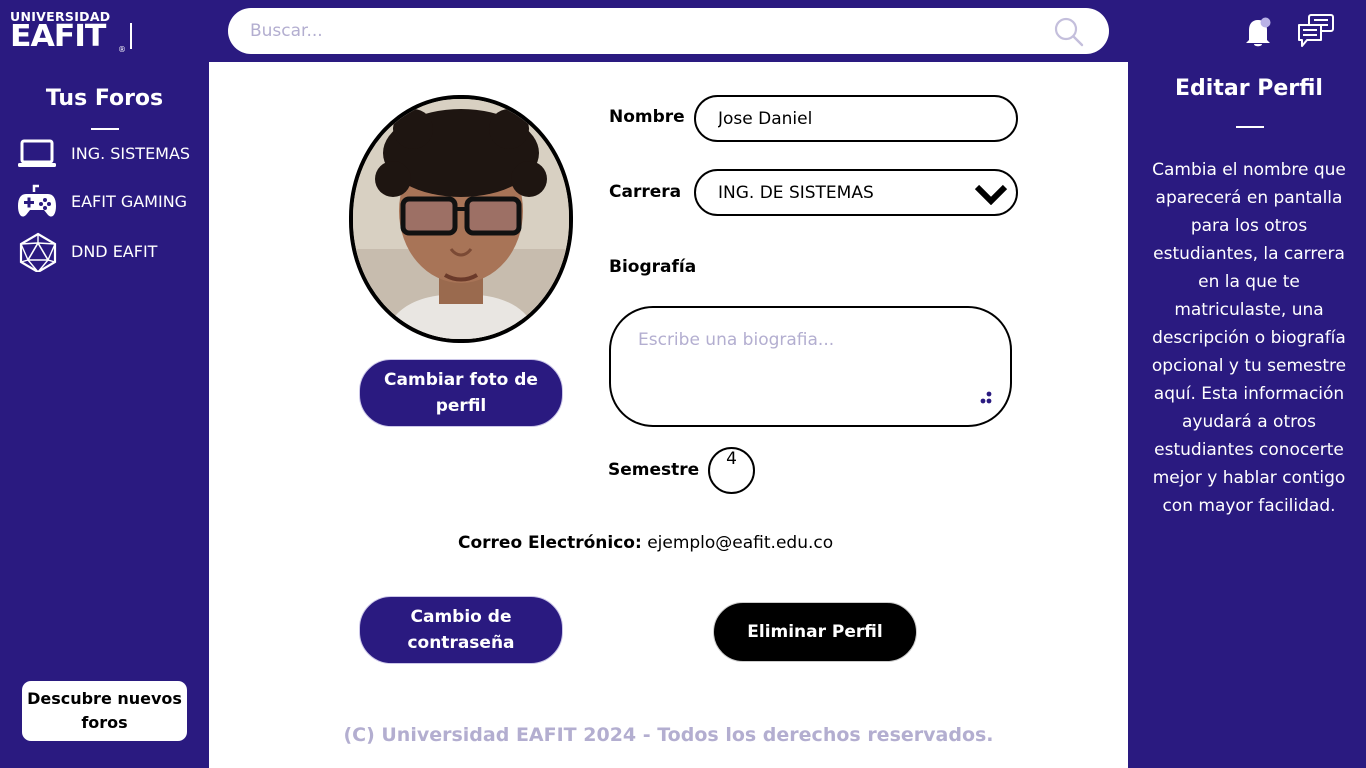 This screenshot has height=768, width=1366. Describe the element at coordinates (550, 543) in the screenshot. I see `email-label: Correo Electrónico:` at that location.